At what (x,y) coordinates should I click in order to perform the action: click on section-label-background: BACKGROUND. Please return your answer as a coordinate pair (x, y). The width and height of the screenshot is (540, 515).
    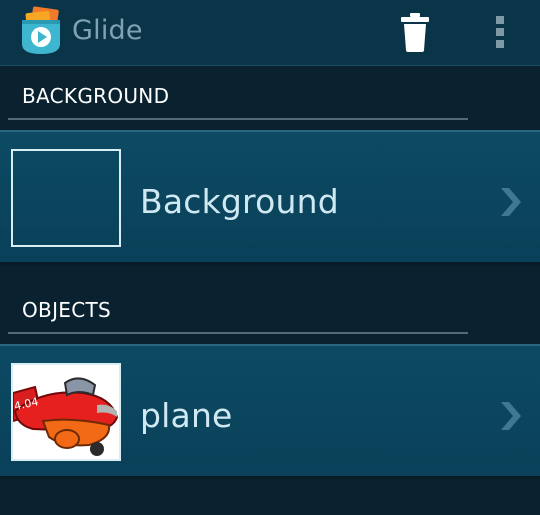
    Looking at the image, I should click on (96, 96).